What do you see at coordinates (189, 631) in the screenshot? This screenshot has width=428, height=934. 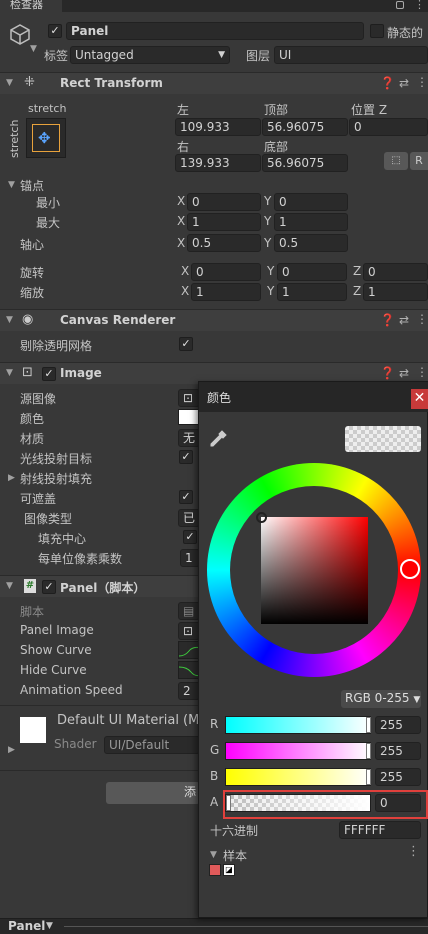 I see `panel-image-field: ⊡` at bounding box center [189, 631].